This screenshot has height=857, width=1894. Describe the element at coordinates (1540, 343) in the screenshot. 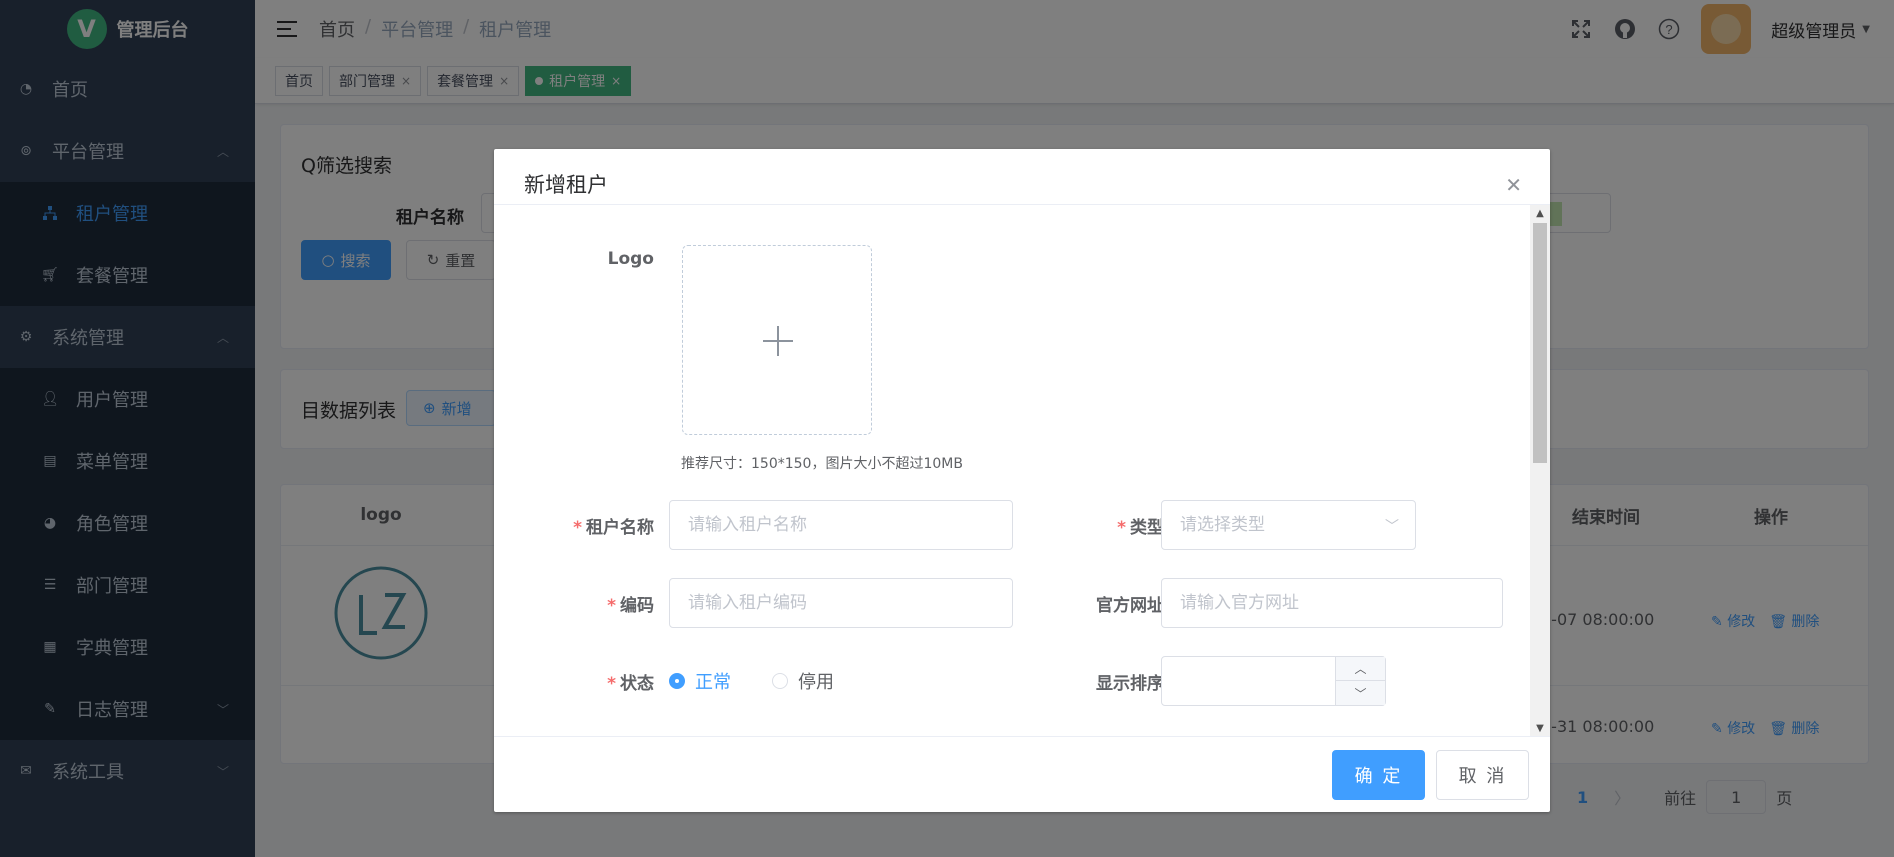

I see `scroll-thumb` at that location.